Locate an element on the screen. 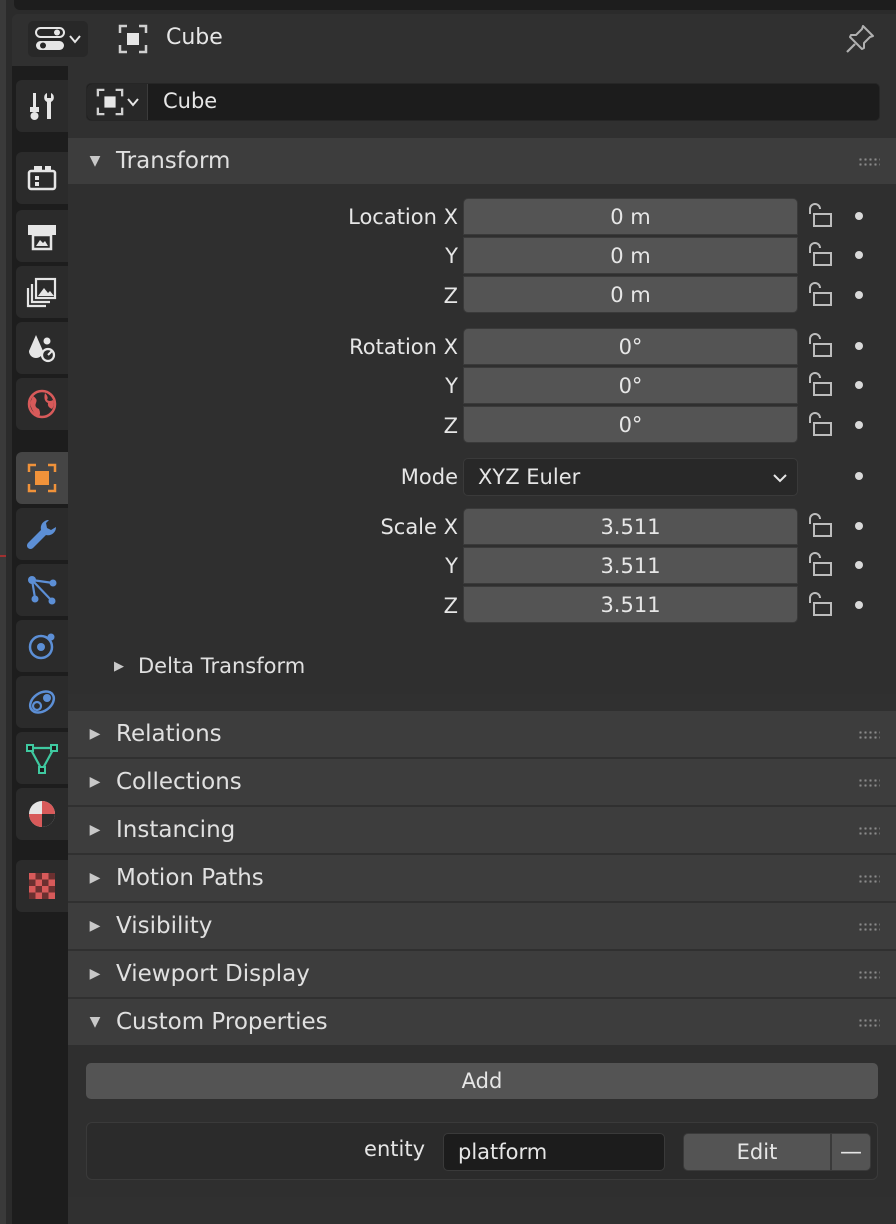  panel-header-motion-paths: ▶ Motion Paths is located at coordinates (482, 878).